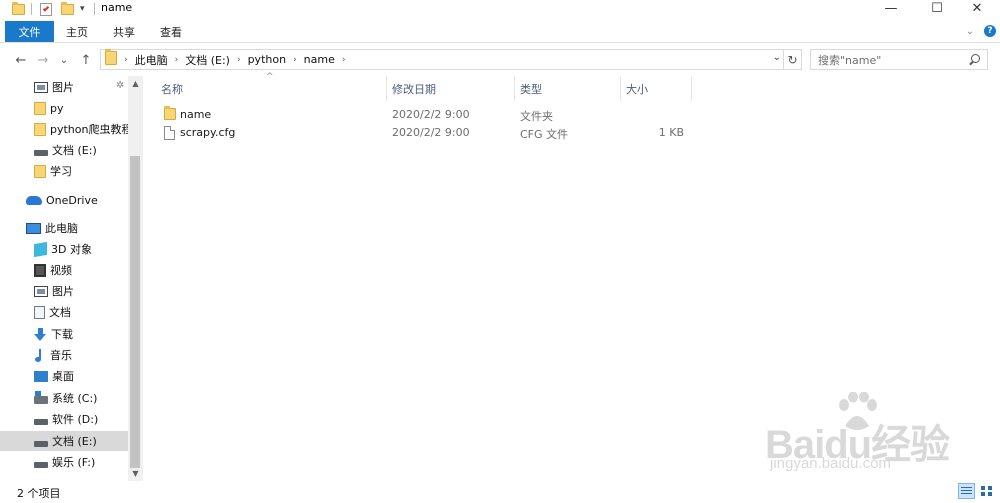 This screenshot has height=503, width=1000. I want to click on sidebar-item-label: 娱乐 (F:), so click(74, 462).